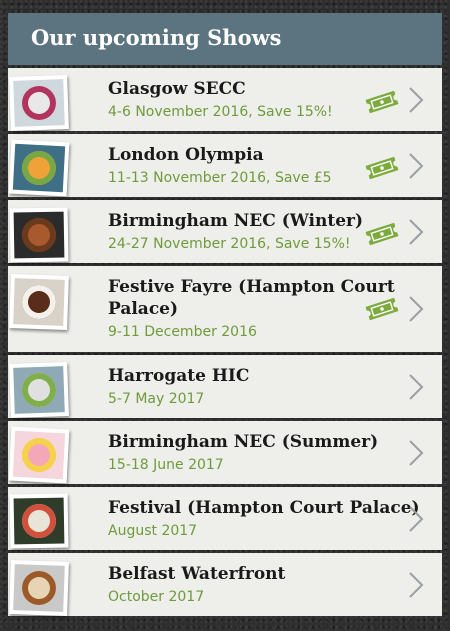 The image size is (450, 631). I want to click on show-details: 24-27 November 2016, Save 15%!, so click(229, 244).